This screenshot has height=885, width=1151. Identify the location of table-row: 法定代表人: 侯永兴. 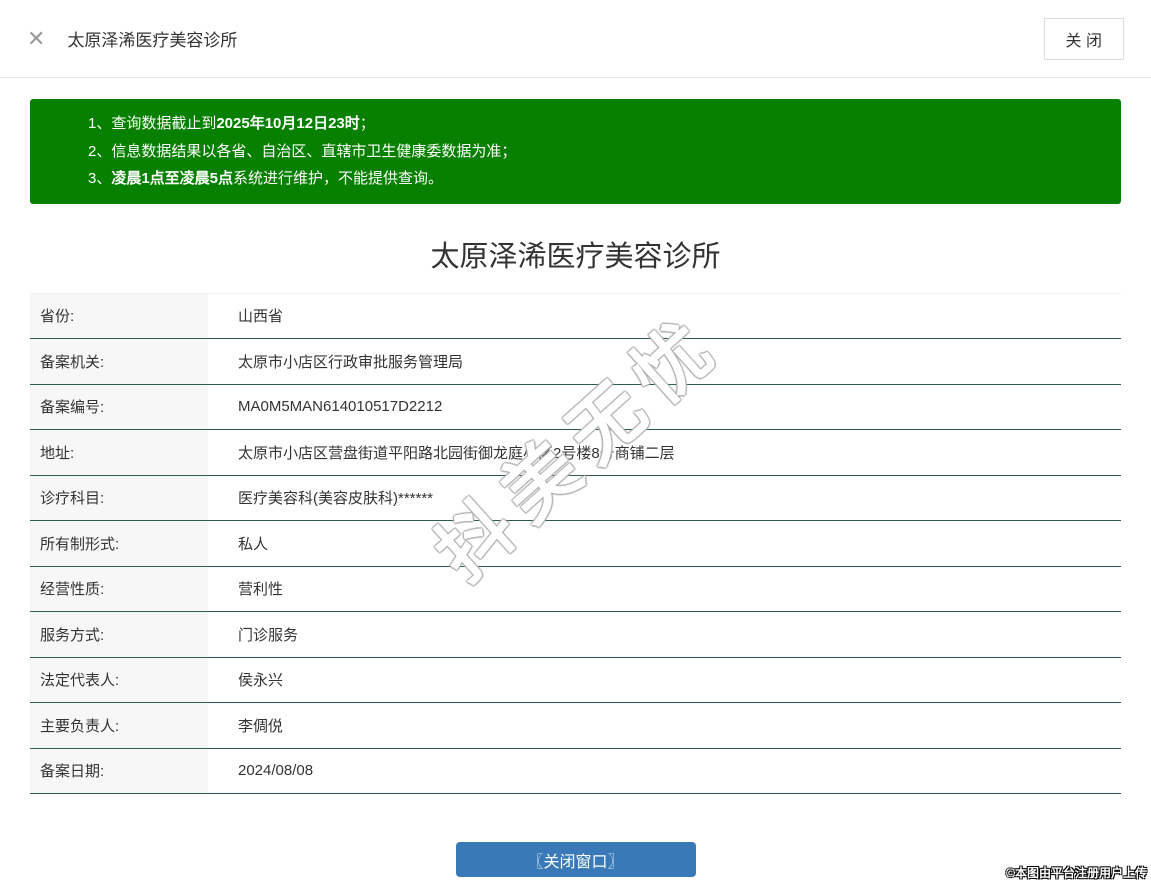
(575, 680).